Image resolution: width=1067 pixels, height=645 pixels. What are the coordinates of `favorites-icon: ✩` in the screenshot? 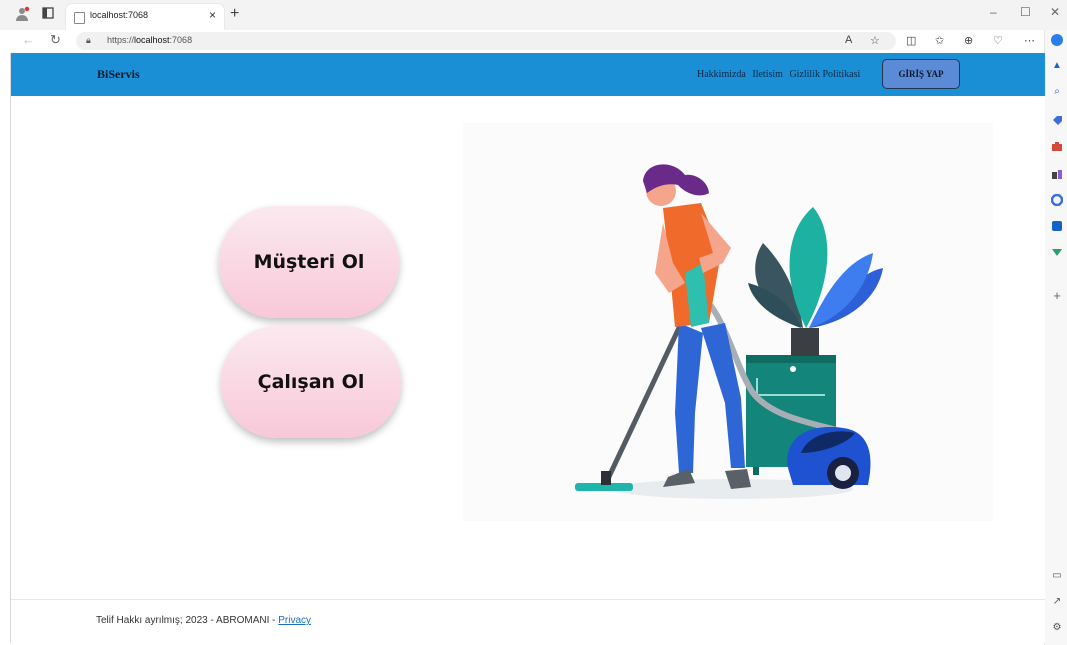 It's located at (939, 40).